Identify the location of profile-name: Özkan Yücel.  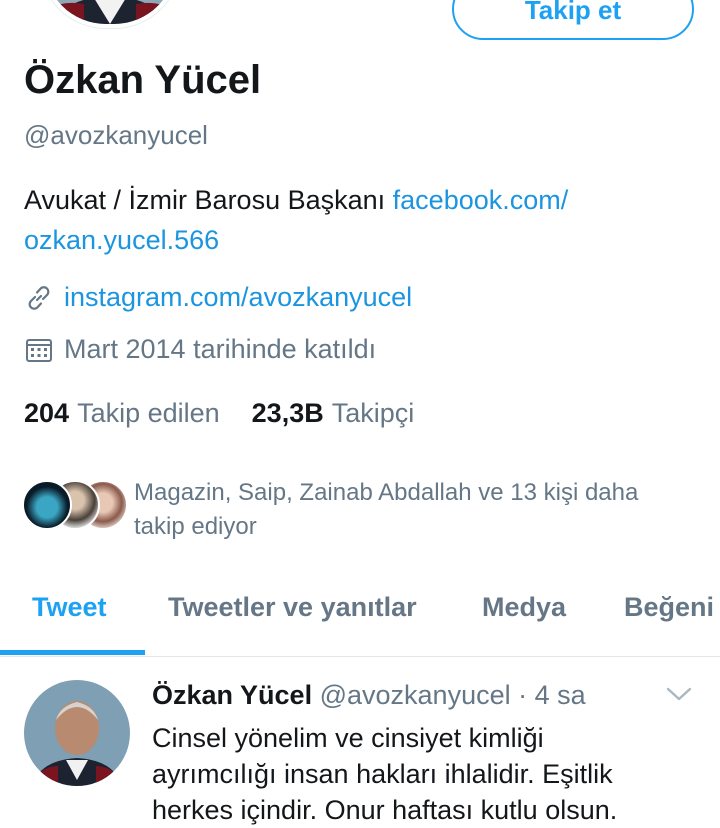
(143, 80).